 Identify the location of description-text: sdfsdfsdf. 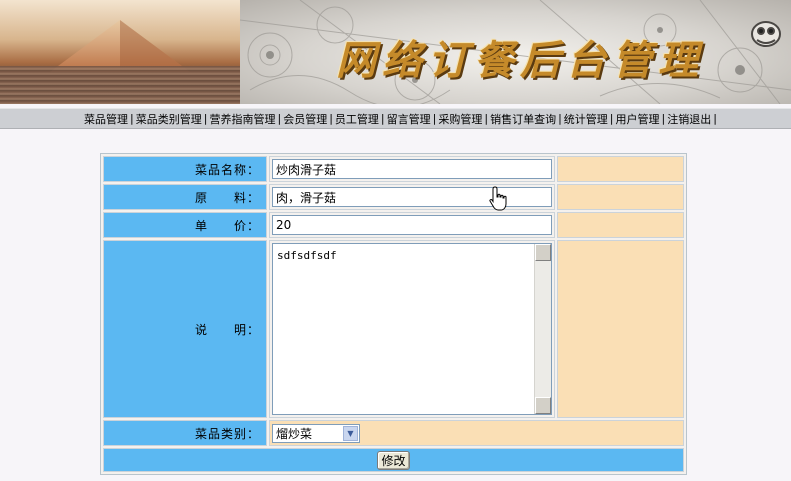
(307, 255).